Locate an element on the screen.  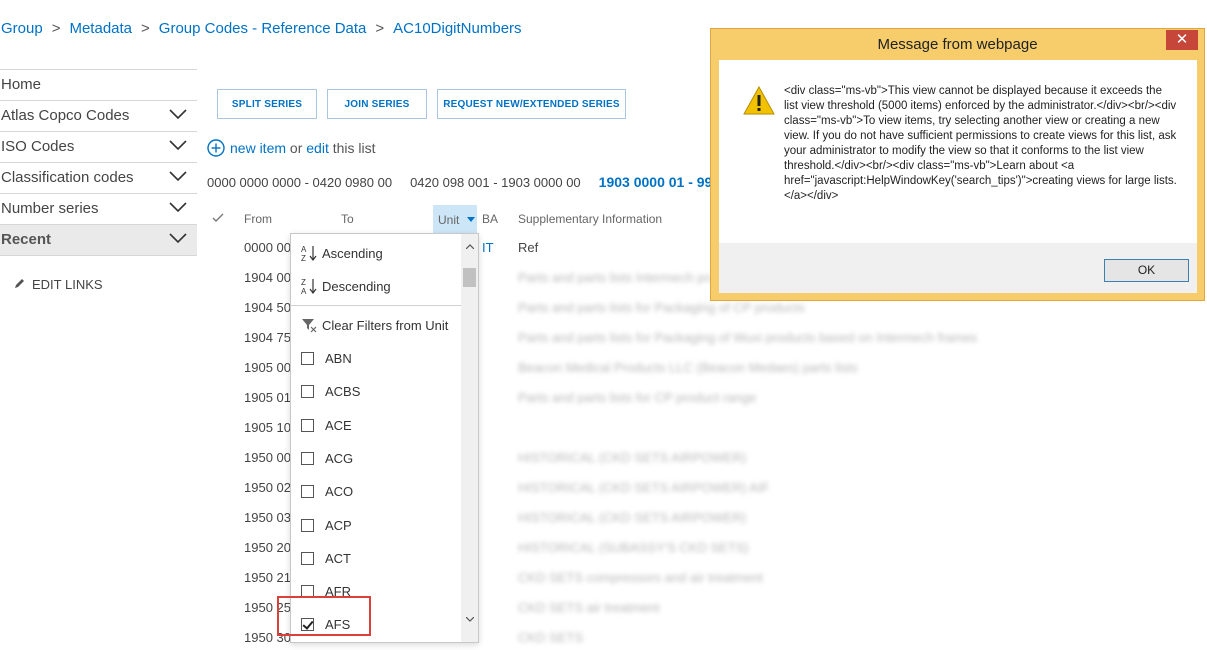
scrollbar-thumb is located at coordinates (469, 277).